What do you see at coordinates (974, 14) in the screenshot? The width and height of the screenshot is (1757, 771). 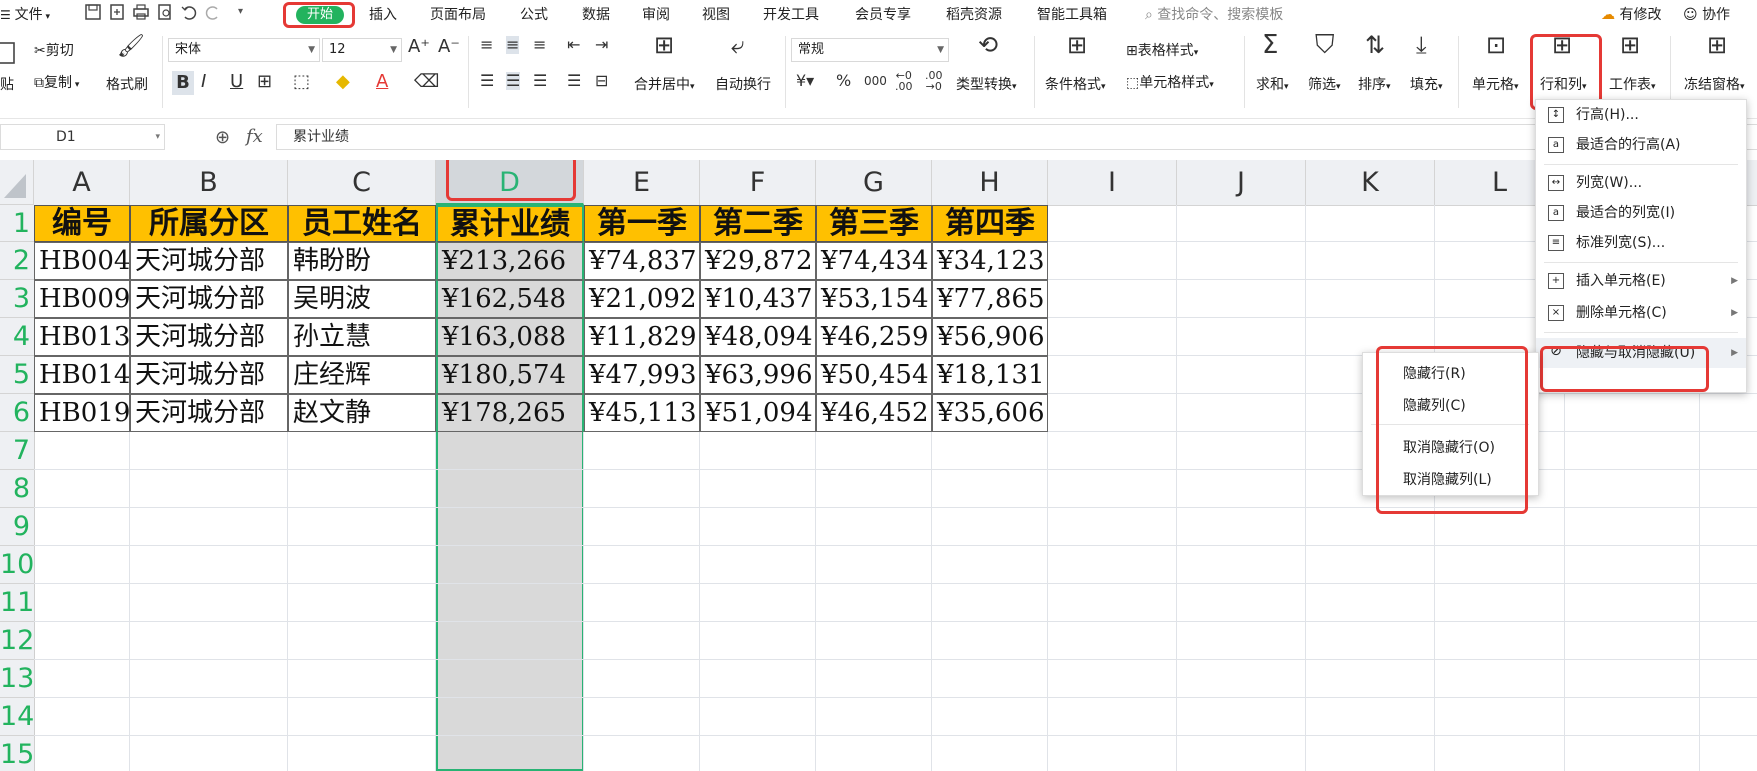 I see `tab-docer: 稻壳资源` at bounding box center [974, 14].